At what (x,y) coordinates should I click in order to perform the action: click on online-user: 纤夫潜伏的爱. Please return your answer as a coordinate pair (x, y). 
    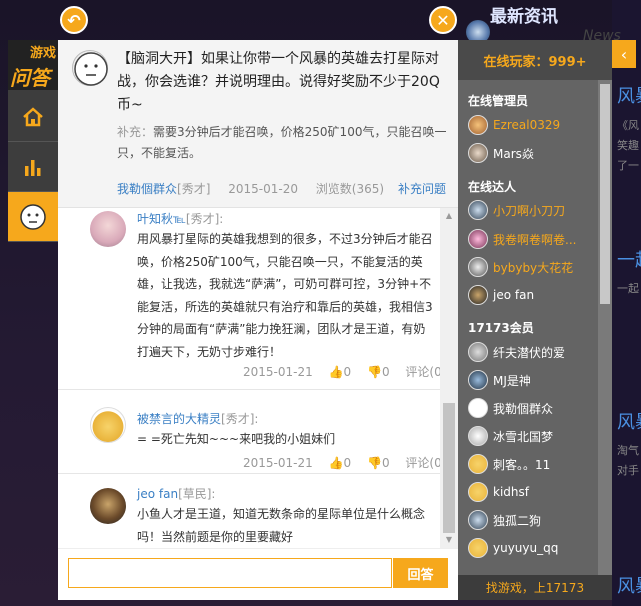
    Looking at the image, I should click on (516, 352).